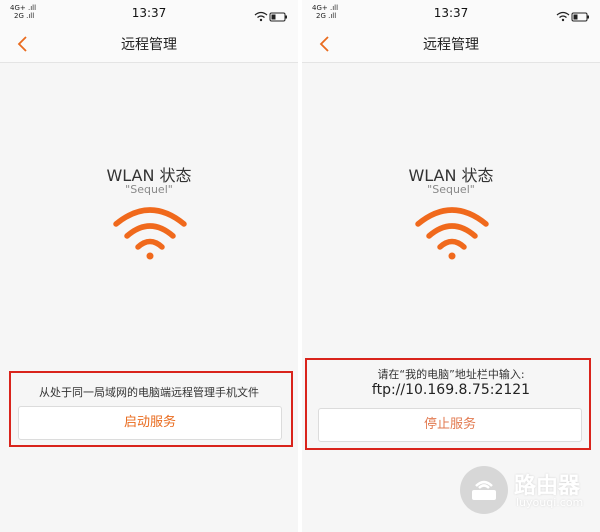  Describe the element at coordinates (484, 490) in the screenshot. I see `router-icon` at that location.